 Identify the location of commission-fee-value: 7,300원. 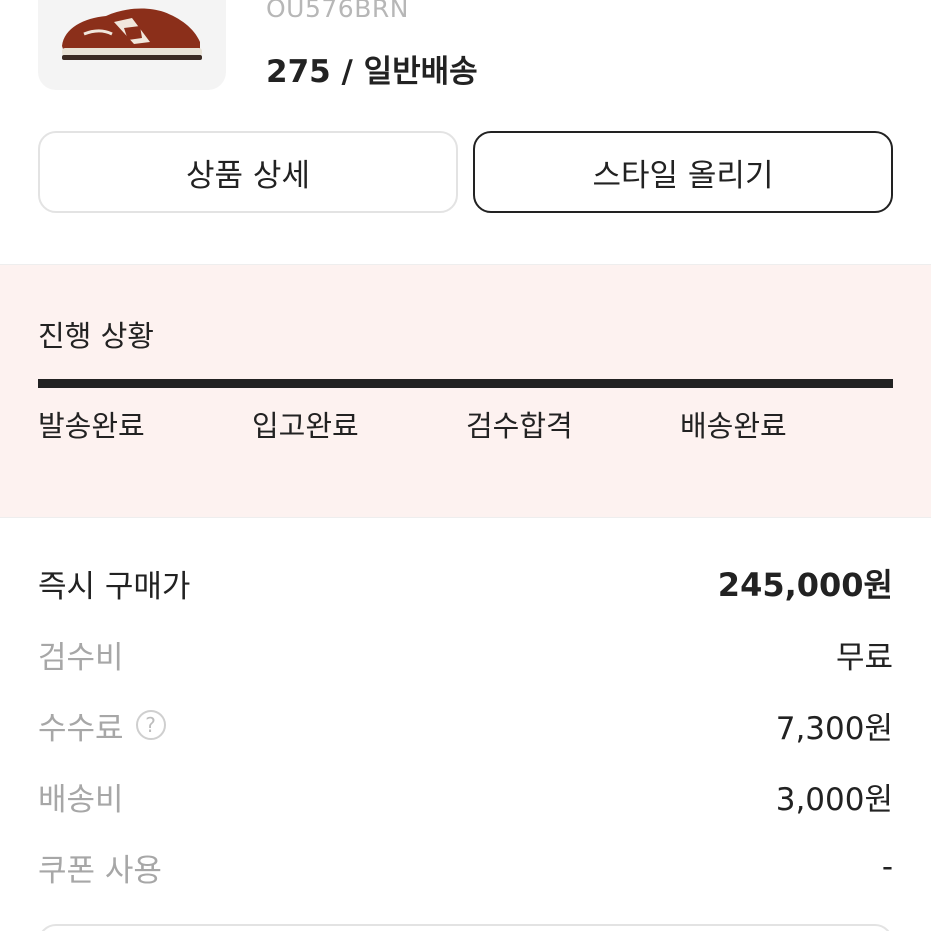
(834, 728).